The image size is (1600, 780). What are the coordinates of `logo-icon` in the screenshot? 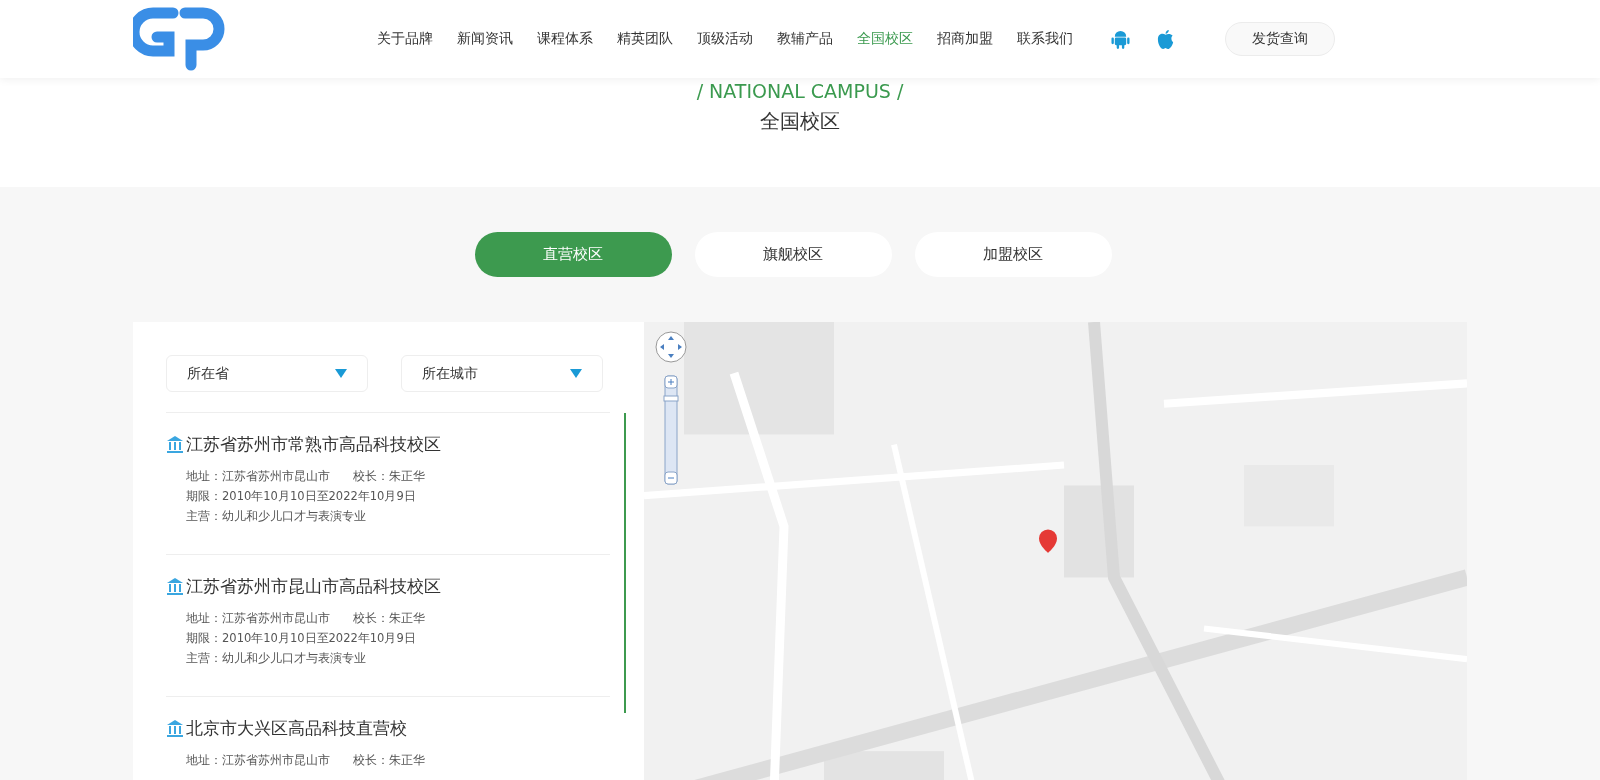 It's located at (179, 39).